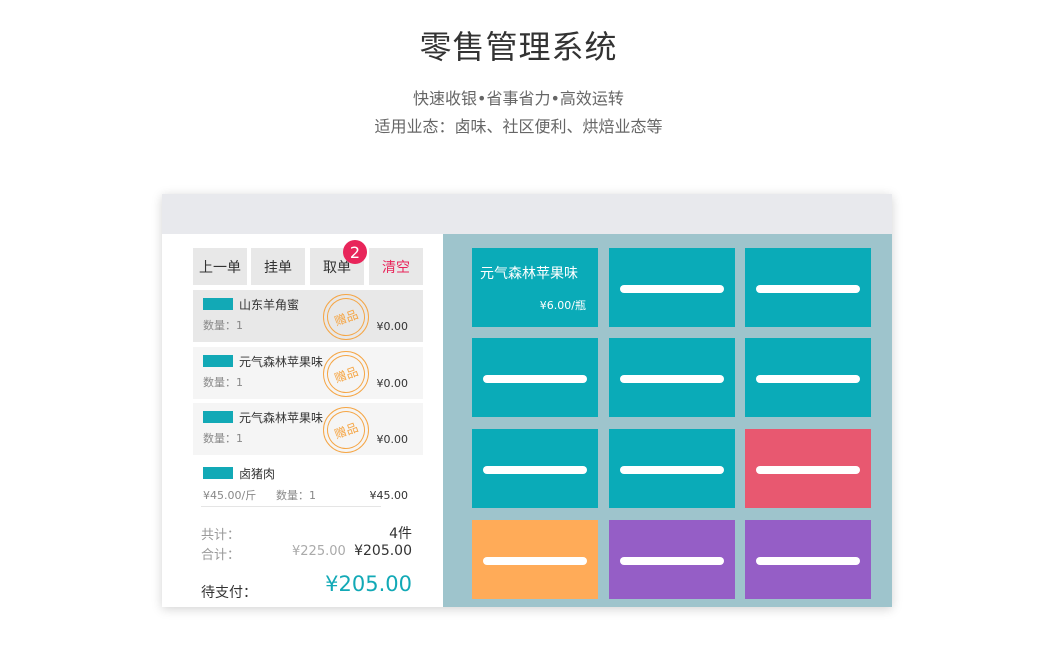 The width and height of the screenshot is (1037, 655). I want to click on original-total: ¥225.00, so click(319, 551).